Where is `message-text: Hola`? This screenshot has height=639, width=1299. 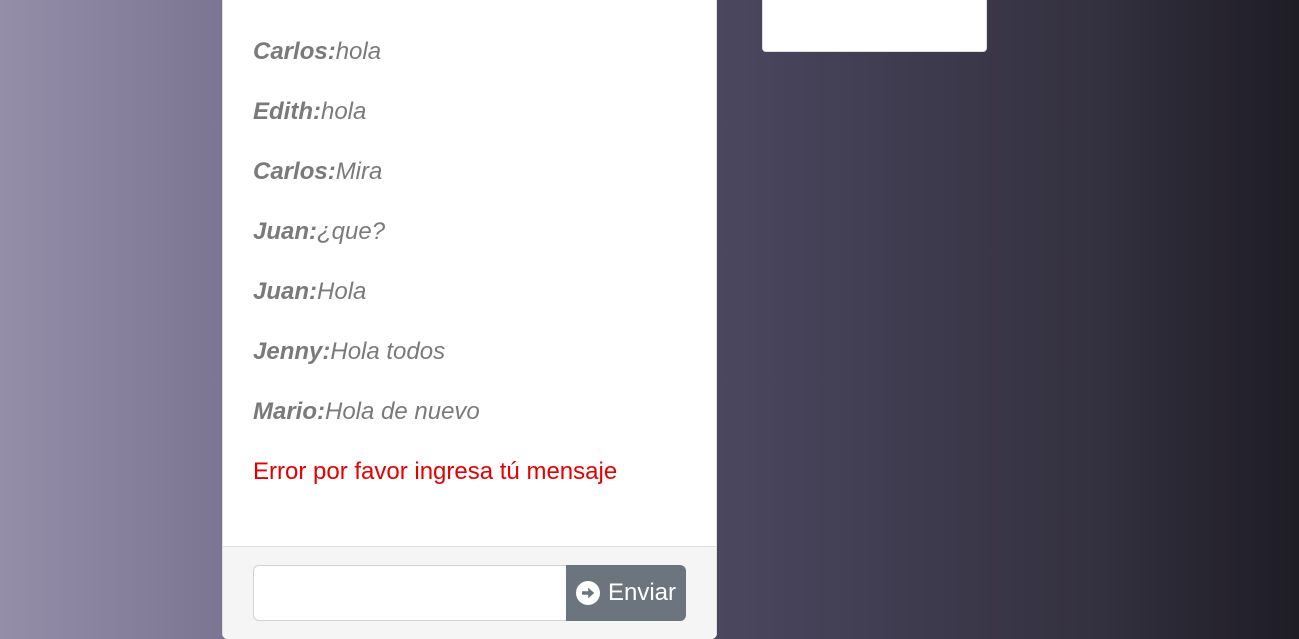 message-text: Hola is located at coordinates (342, 291).